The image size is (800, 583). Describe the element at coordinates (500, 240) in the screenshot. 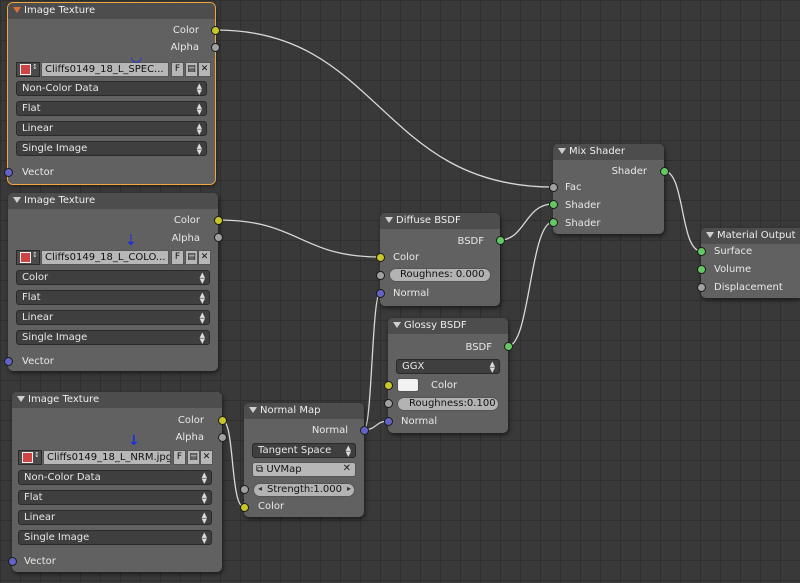

I see `socket-diffuse-bsdf-out` at that location.